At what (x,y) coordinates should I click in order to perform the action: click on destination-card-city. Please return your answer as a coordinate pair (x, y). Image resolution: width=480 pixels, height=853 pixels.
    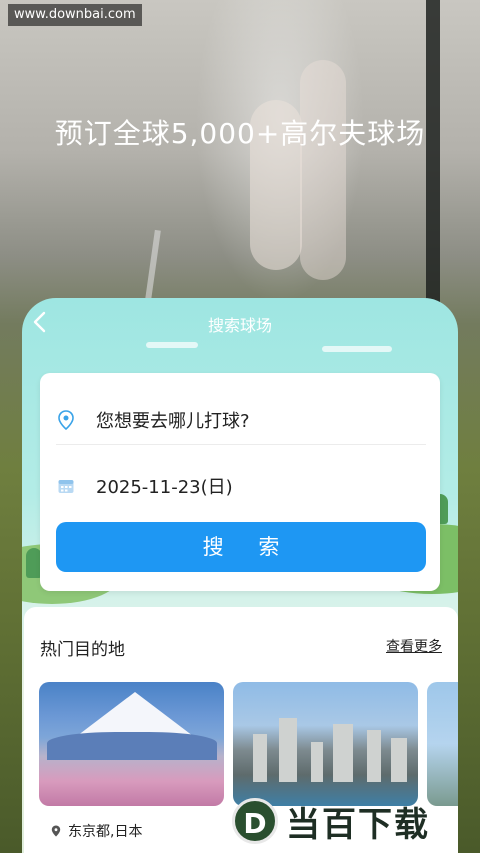
    Looking at the image, I should click on (325, 744).